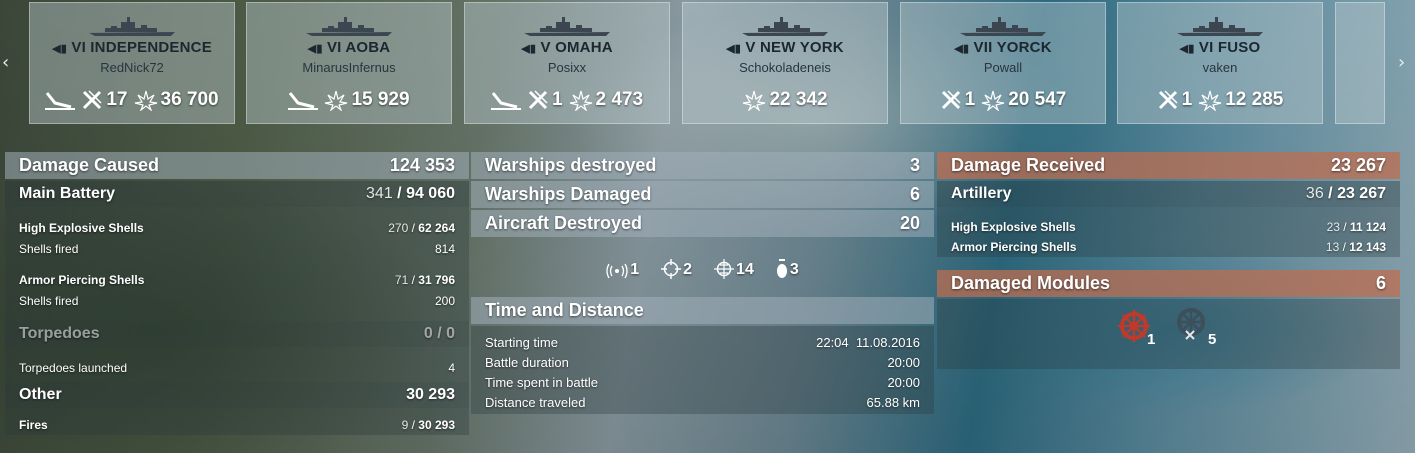  Describe the element at coordinates (1254, 99) in the screenshot. I see `ship-damage-value: 12 285` at that location.